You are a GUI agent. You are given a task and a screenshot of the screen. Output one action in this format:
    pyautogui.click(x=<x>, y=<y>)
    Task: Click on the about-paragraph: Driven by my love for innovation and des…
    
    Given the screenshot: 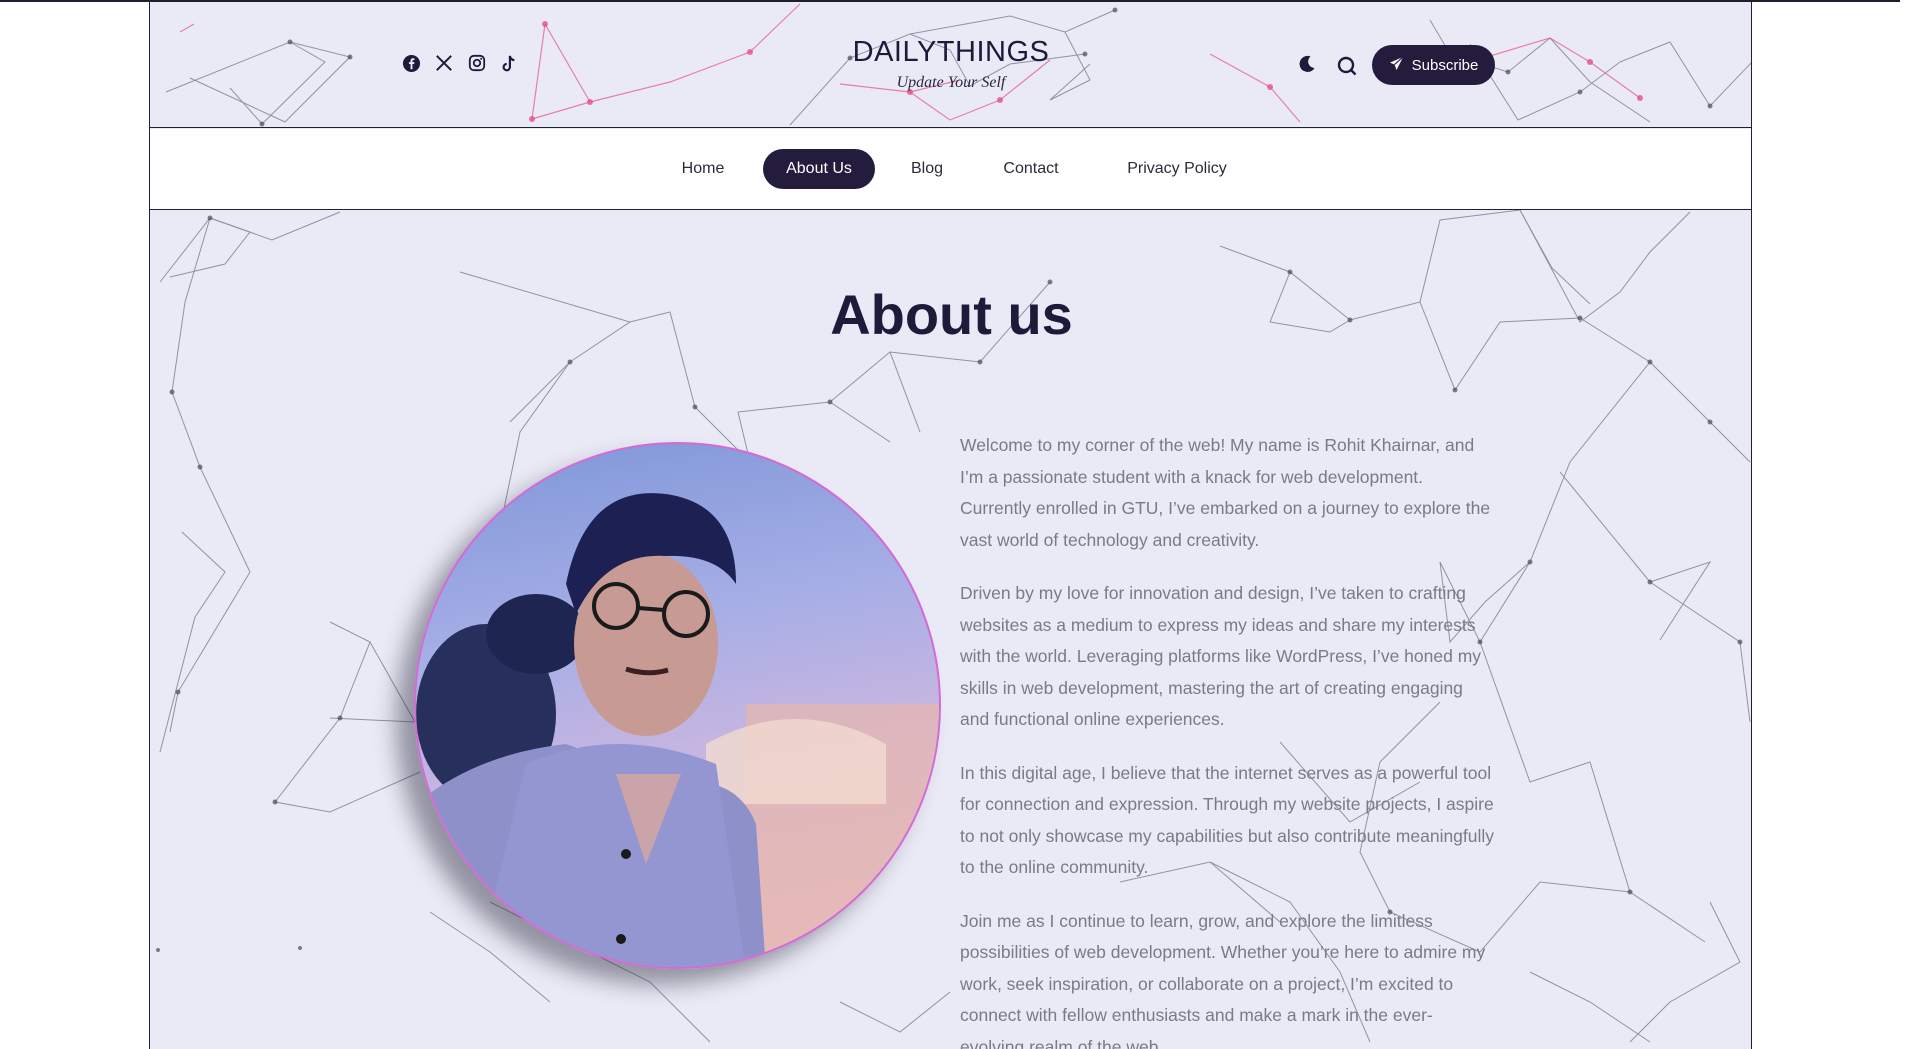 What is the action you would take?
    pyautogui.click(x=1221, y=656)
    